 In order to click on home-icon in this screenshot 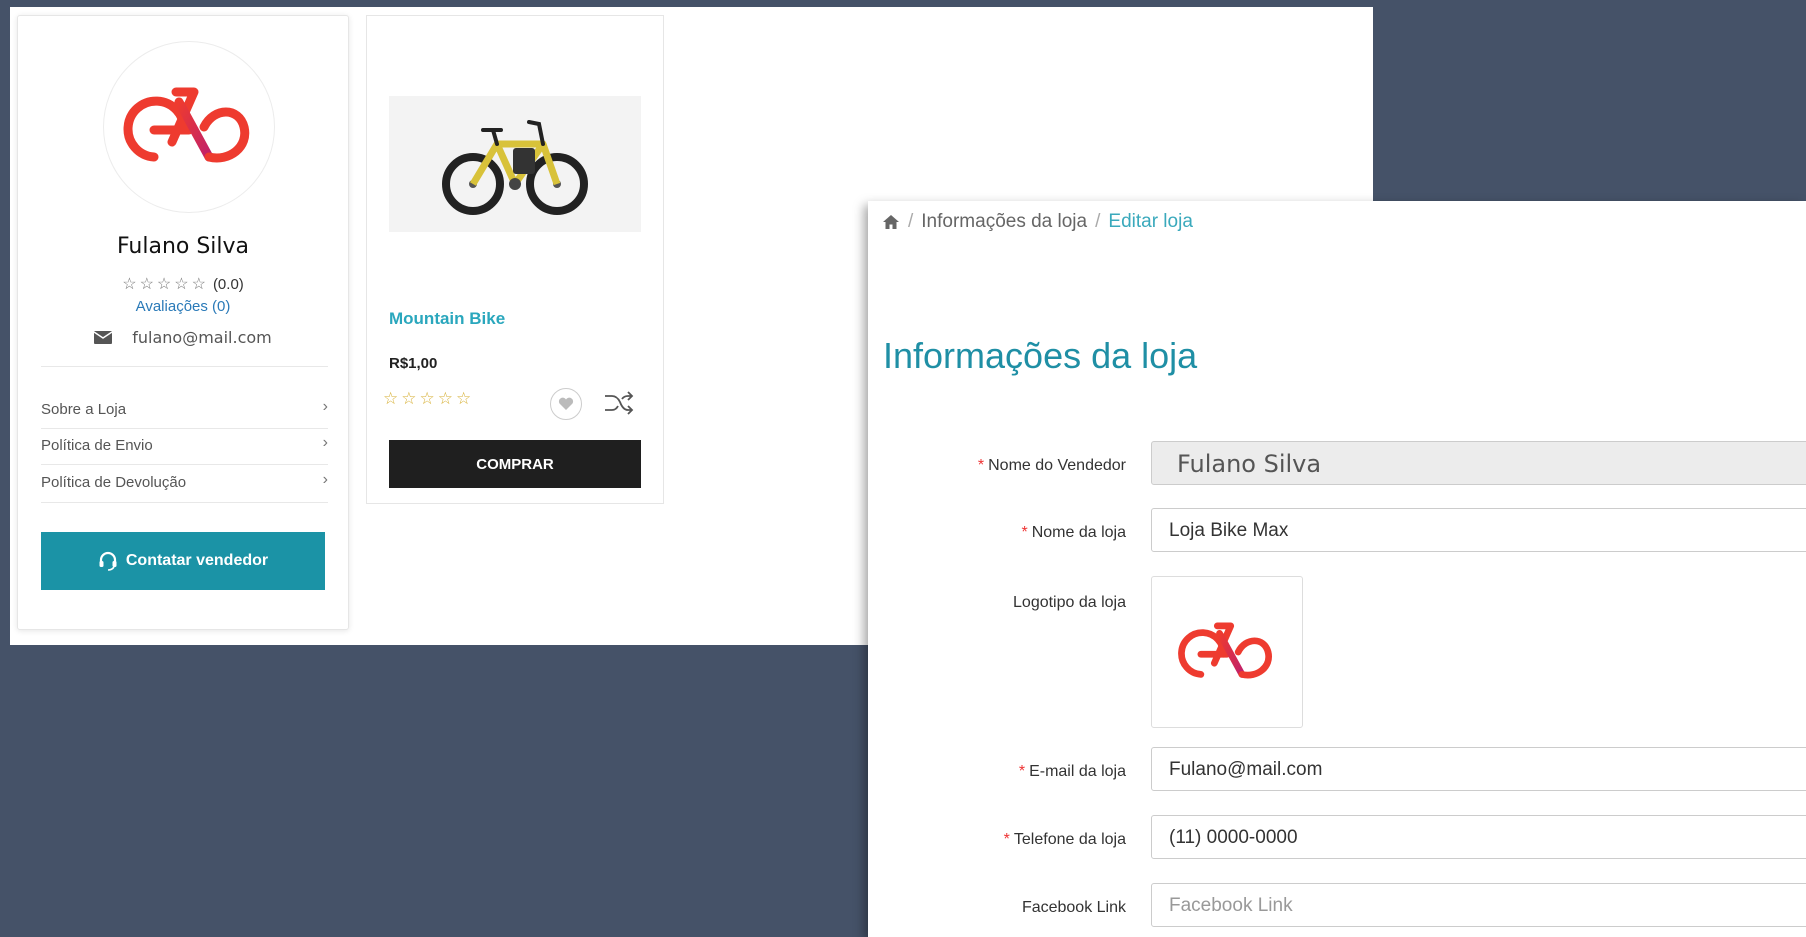, I will do `click(891, 222)`.